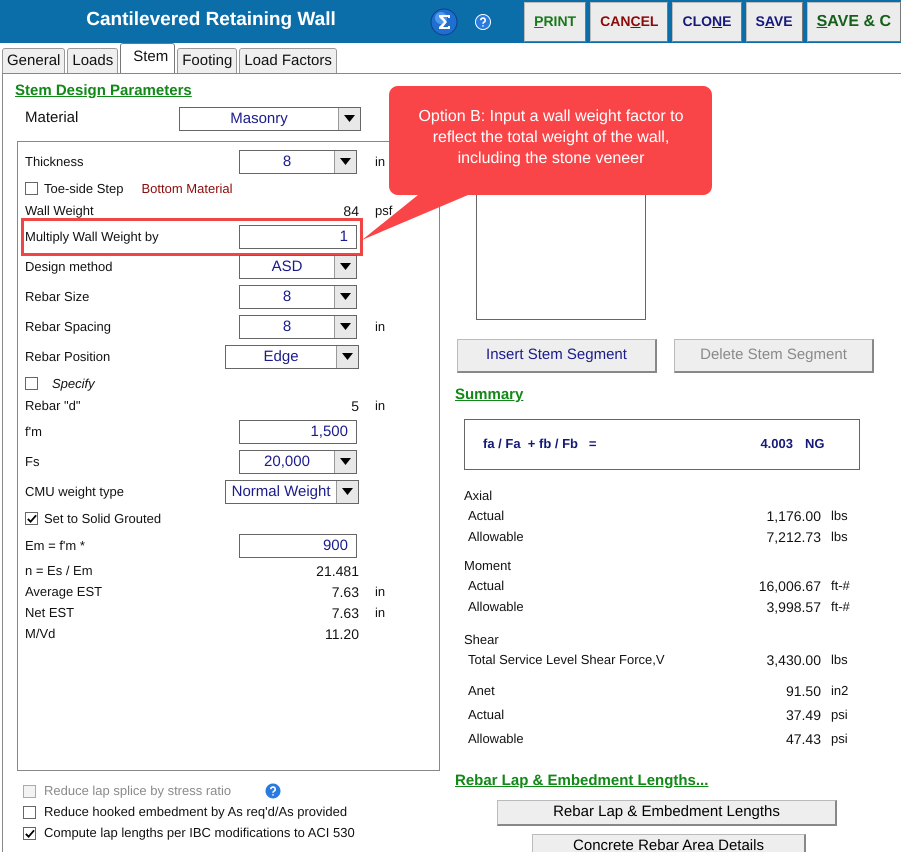 The image size is (901, 852). Describe the element at coordinates (148, 58) in the screenshot. I see `tab: Stem` at that location.